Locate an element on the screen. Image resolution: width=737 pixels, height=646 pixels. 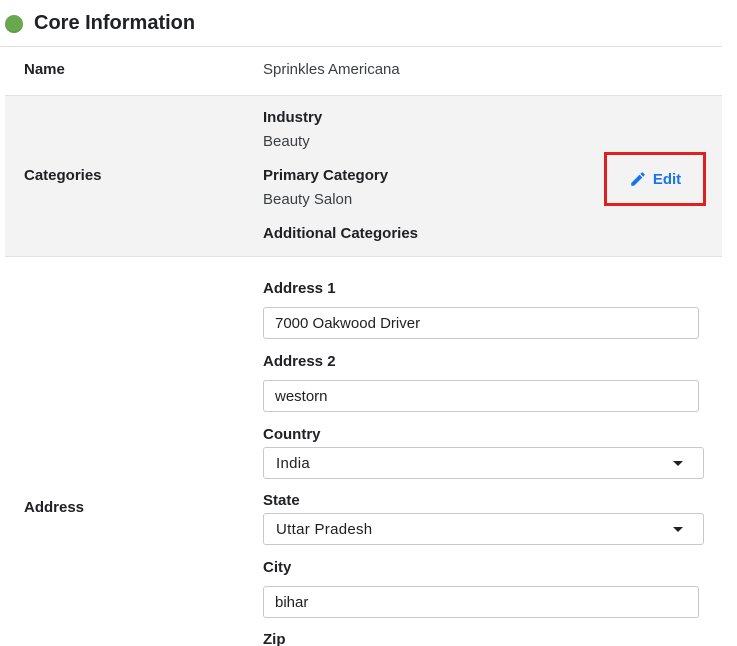
additional-categories-label: Additional Categories is located at coordinates (341, 233).